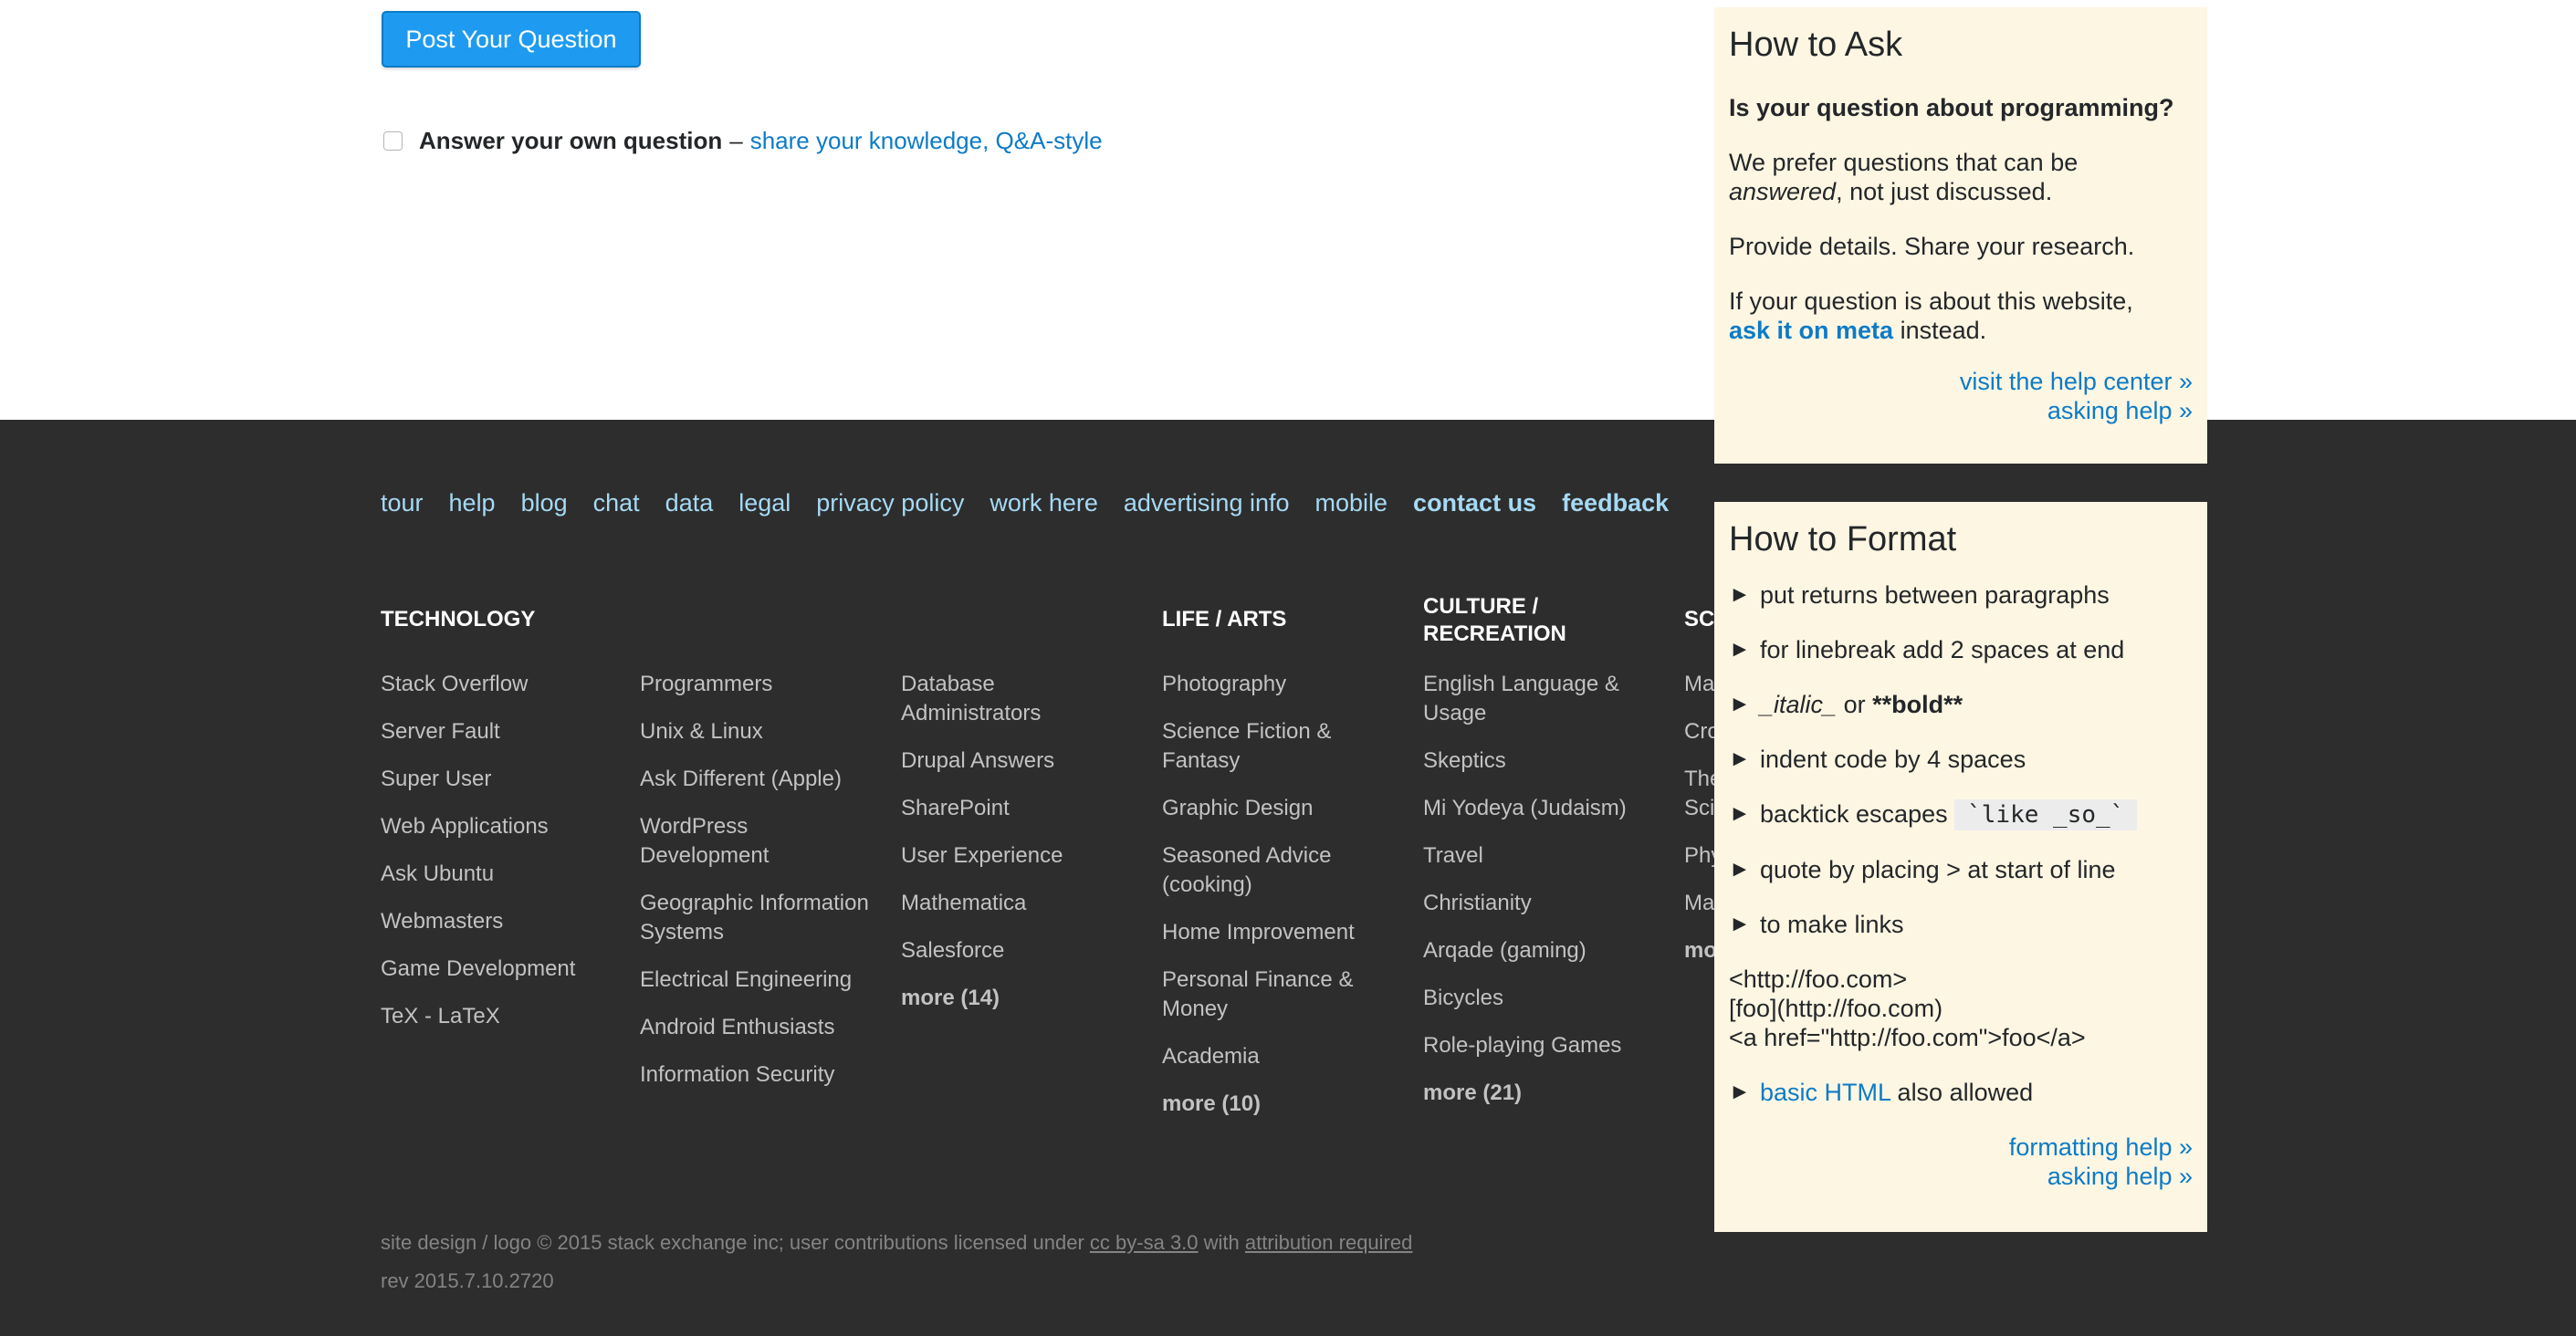 This screenshot has width=2576, height=1336. What do you see at coordinates (1811, 331) in the screenshot?
I see `ask-on-meta-link: ask it on meta` at bounding box center [1811, 331].